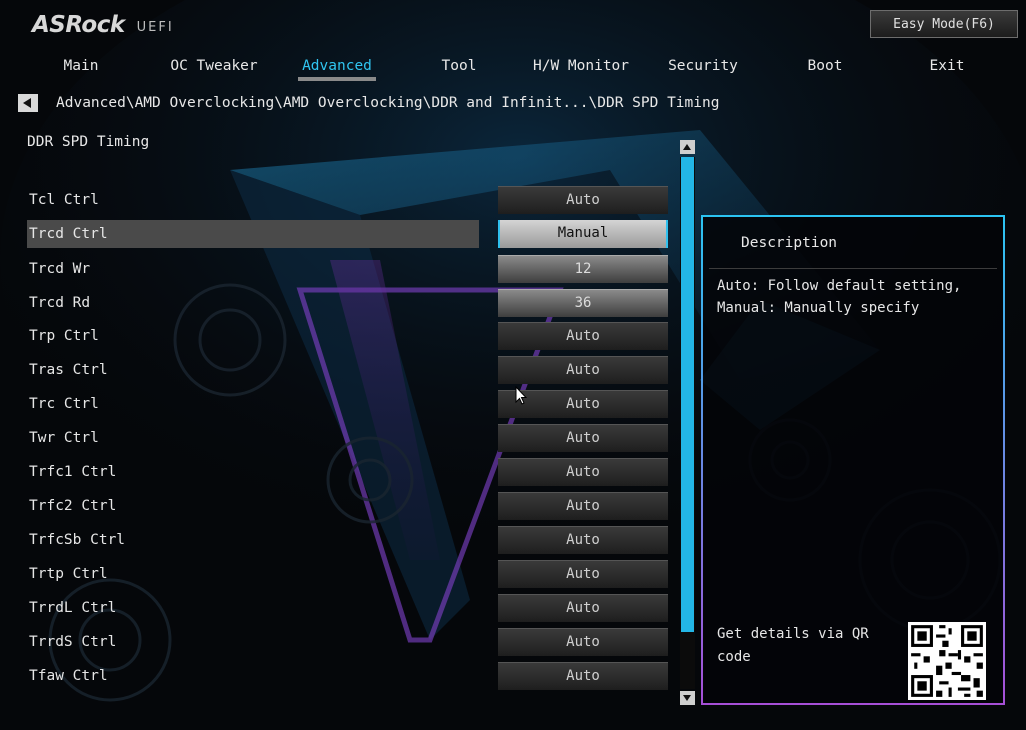  I want to click on scroll-down-arrow-icon, so click(687, 698).